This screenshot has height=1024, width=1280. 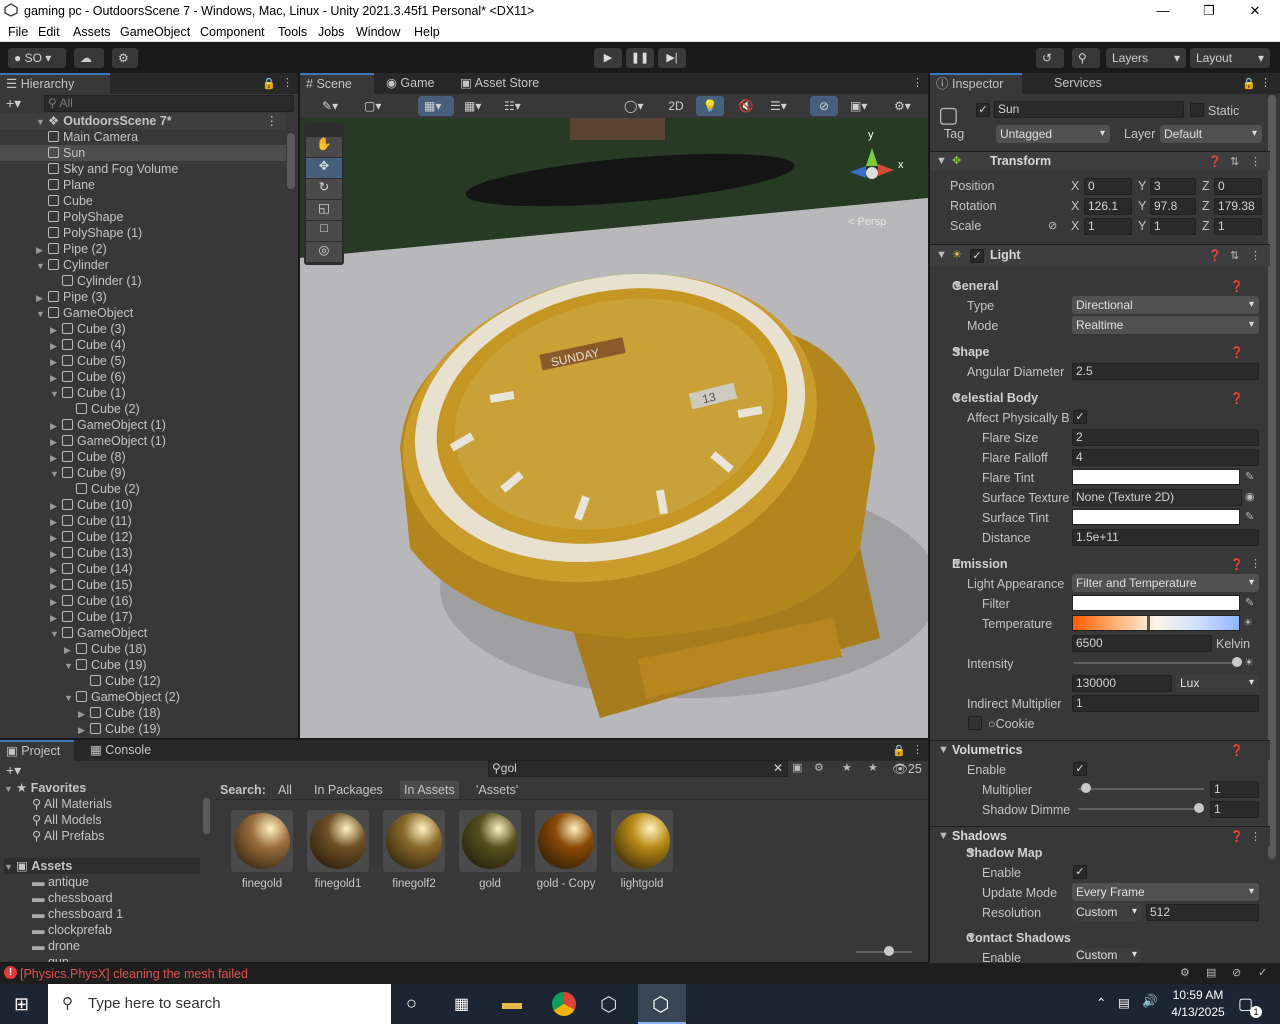 I want to click on active-checkbox: ✓, so click(x=983, y=110).